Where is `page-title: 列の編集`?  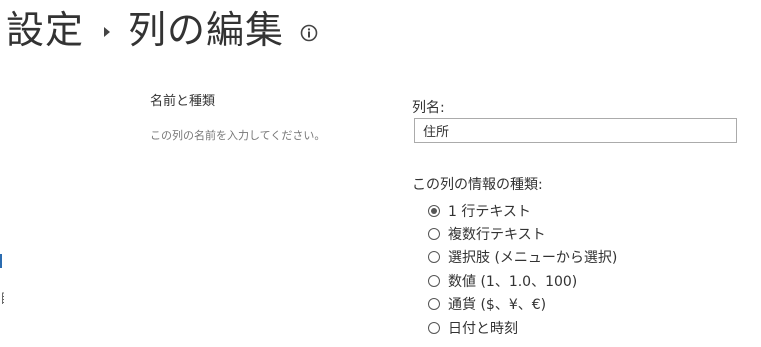 page-title: 列の編集 is located at coordinates (206, 30).